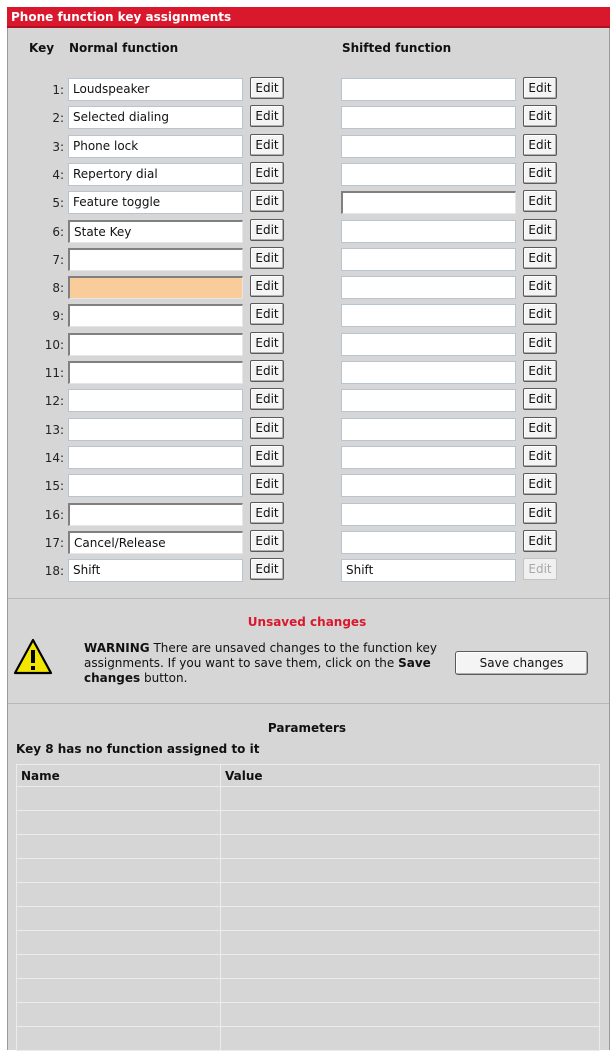 The image size is (614, 1051). Describe the element at coordinates (155, 231) in the screenshot. I see `normal-function-field: State Key` at that location.